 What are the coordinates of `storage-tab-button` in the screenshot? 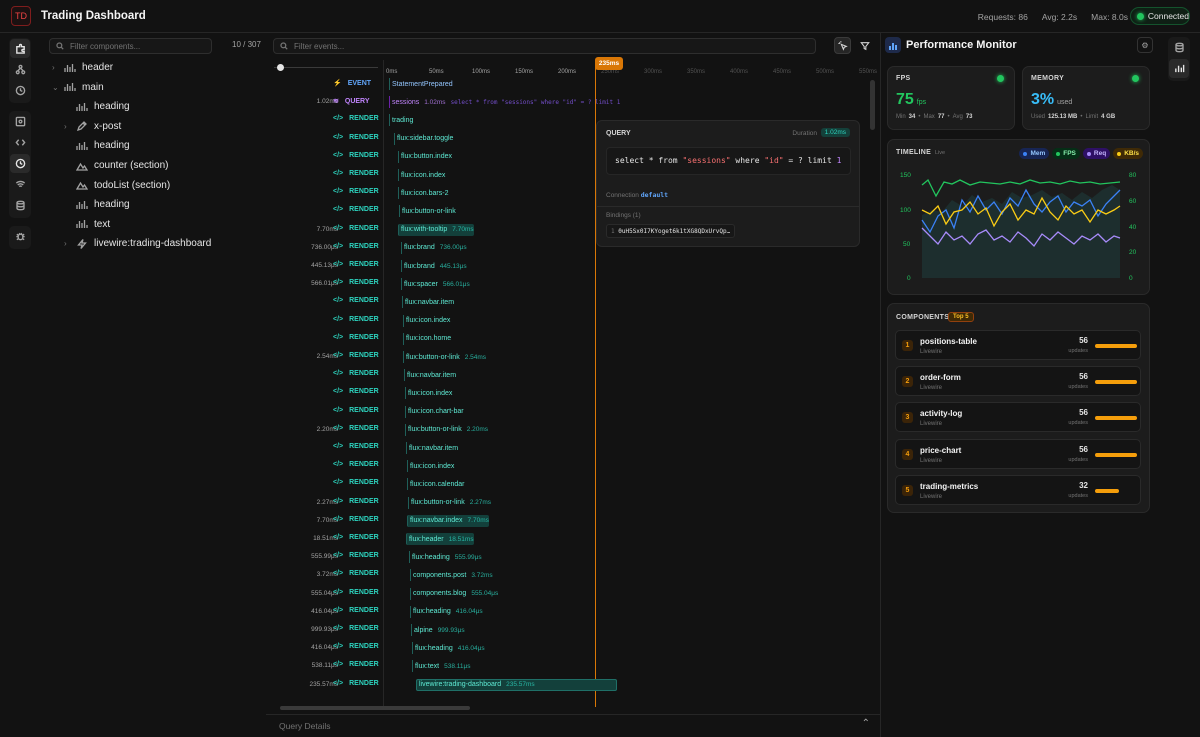 It's located at (1179, 47).